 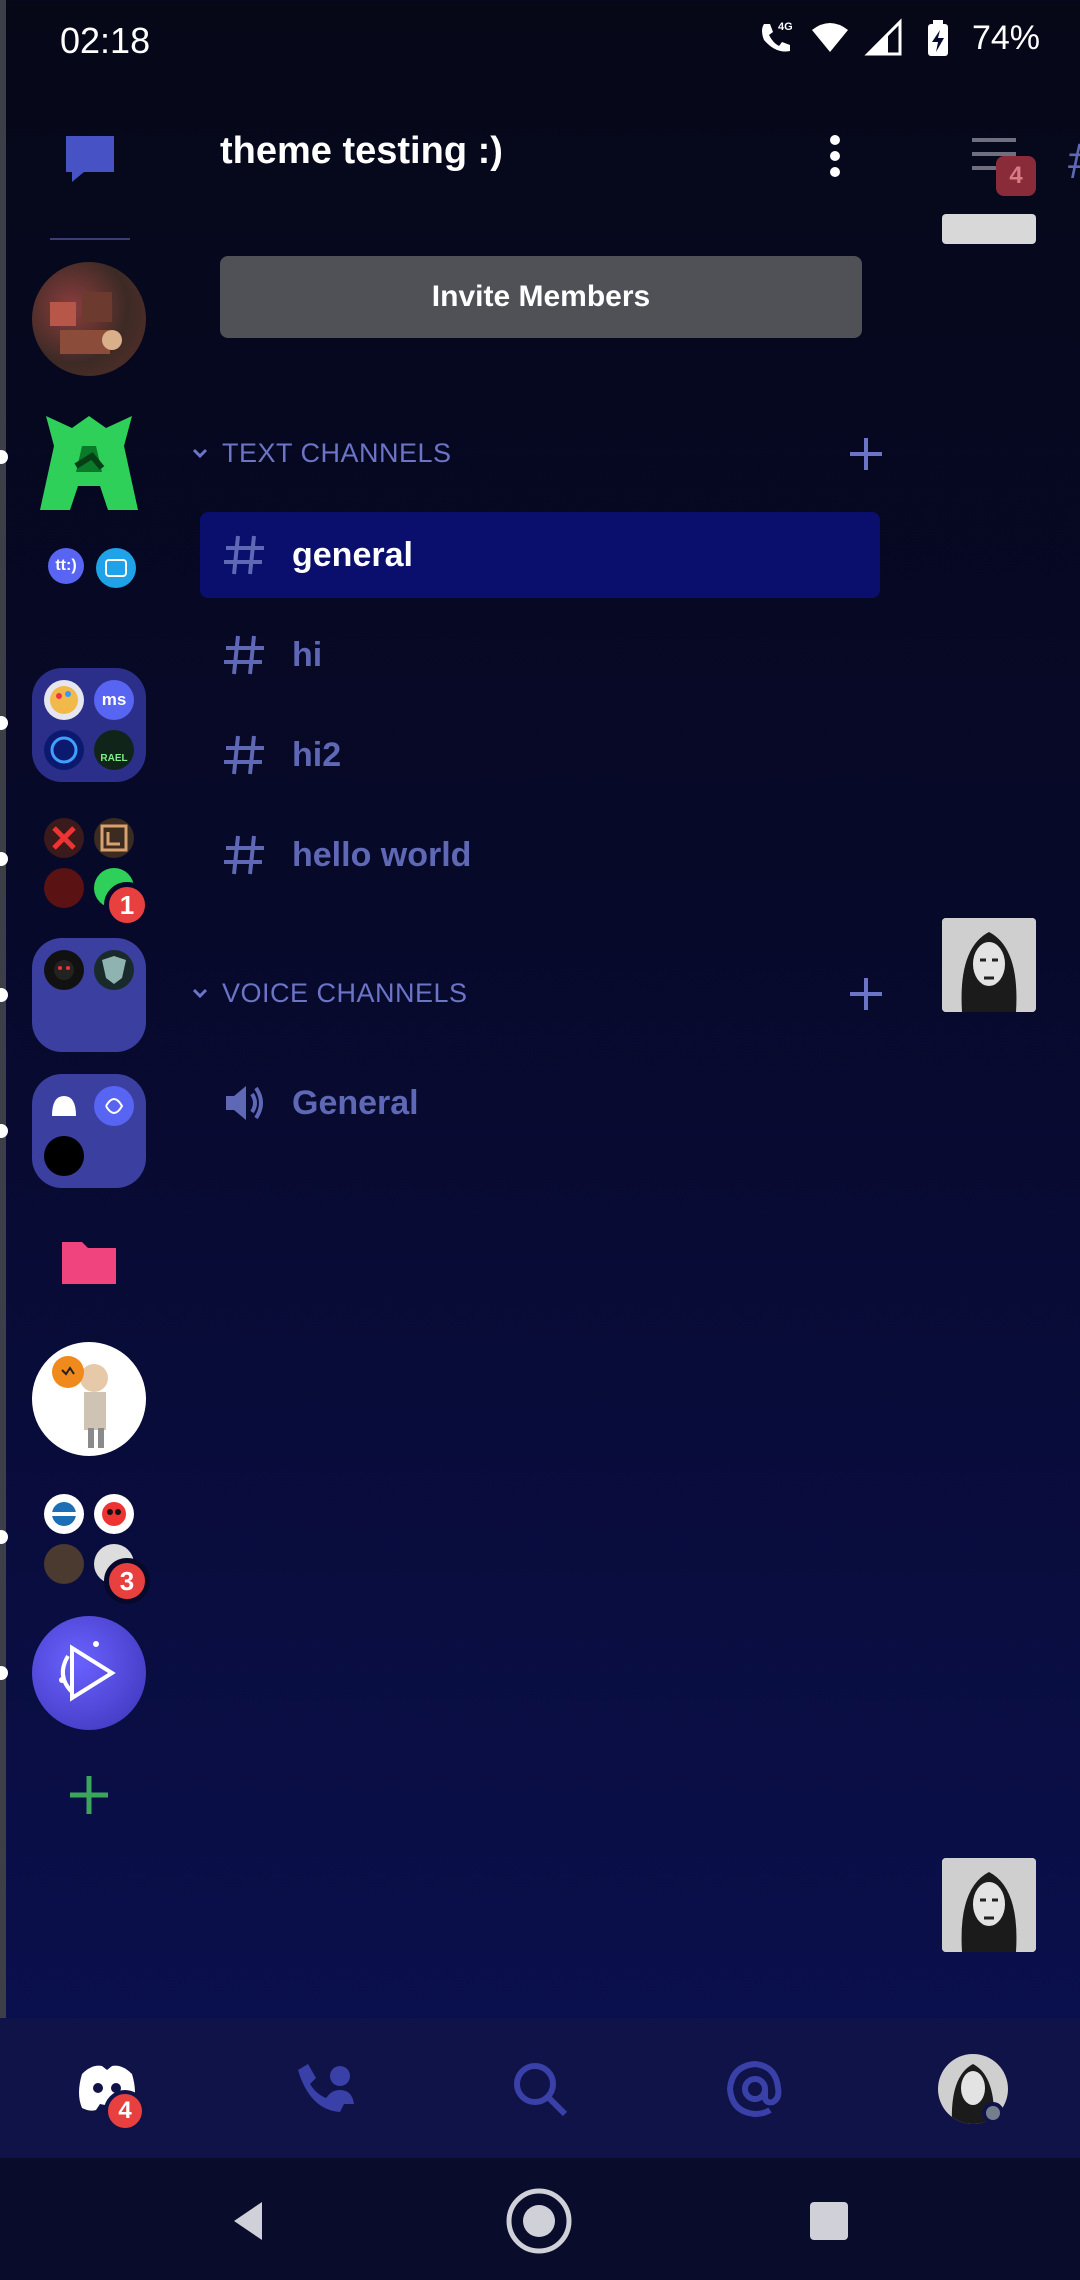 I want to click on battery-percent: 74%, so click(x=1005, y=37).